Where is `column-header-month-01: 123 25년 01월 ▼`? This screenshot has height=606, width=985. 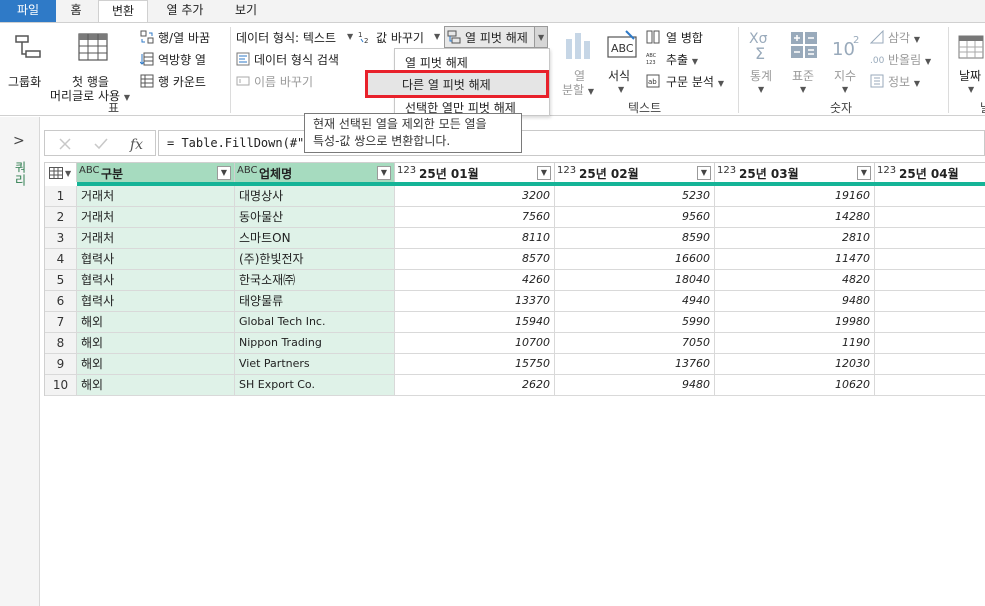 column-header-month-01: 123 25년 01월 ▼ is located at coordinates (475, 172).